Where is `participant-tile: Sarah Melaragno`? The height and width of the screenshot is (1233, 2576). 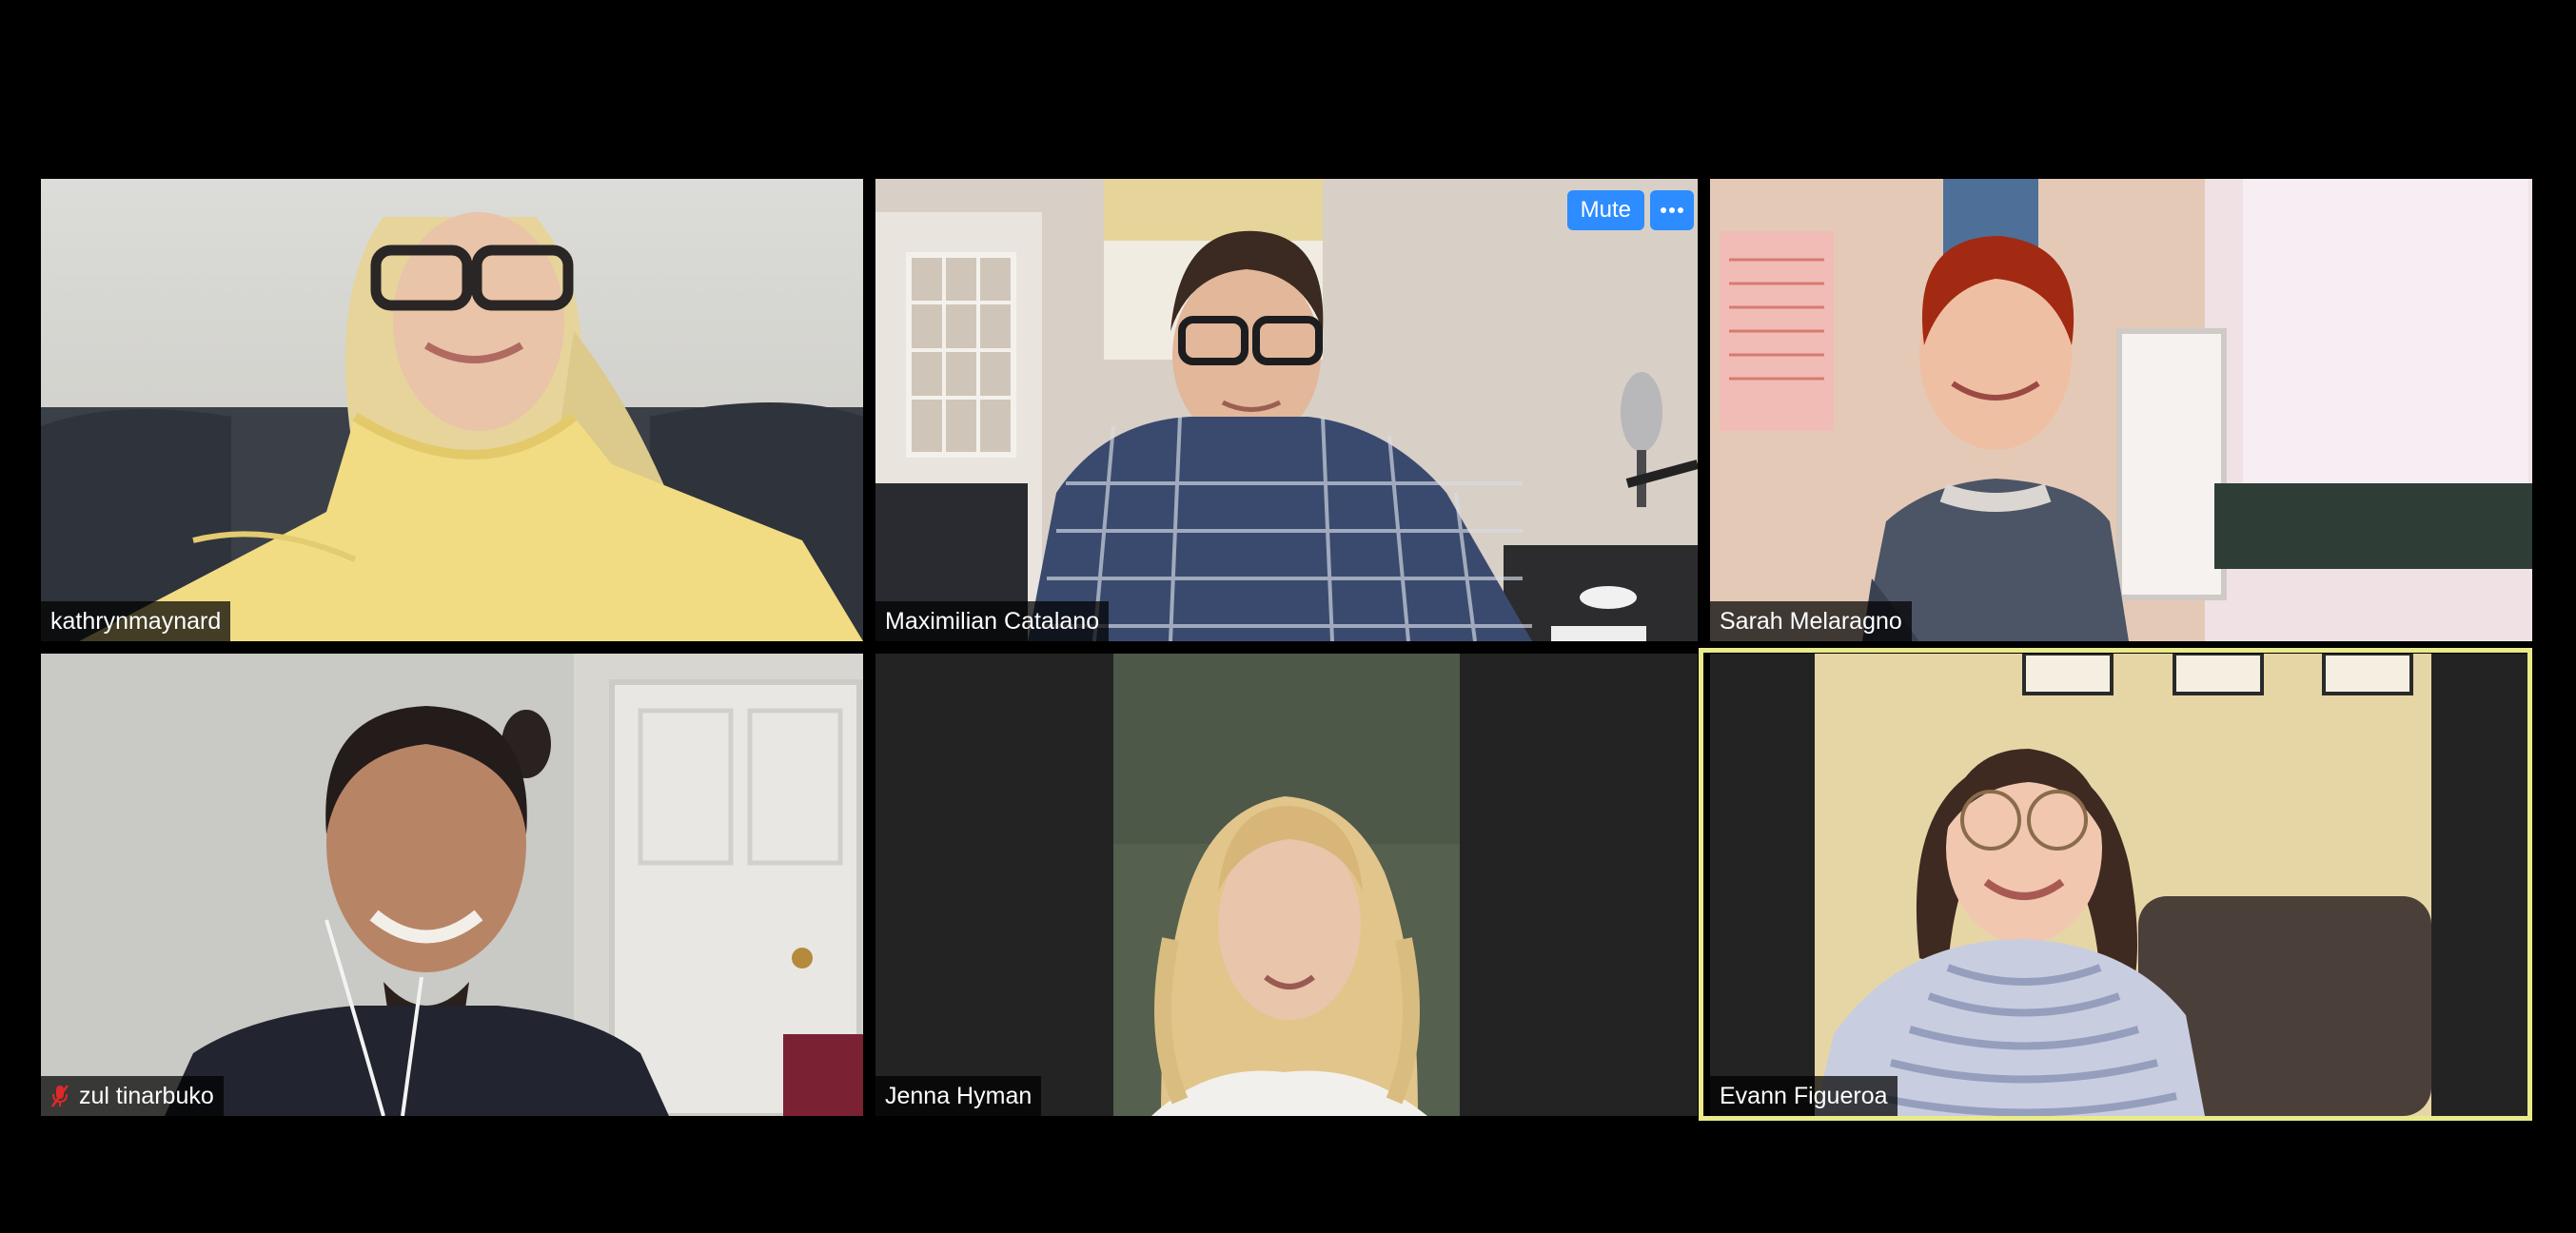 participant-tile: Sarah Melaragno is located at coordinates (2121, 410).